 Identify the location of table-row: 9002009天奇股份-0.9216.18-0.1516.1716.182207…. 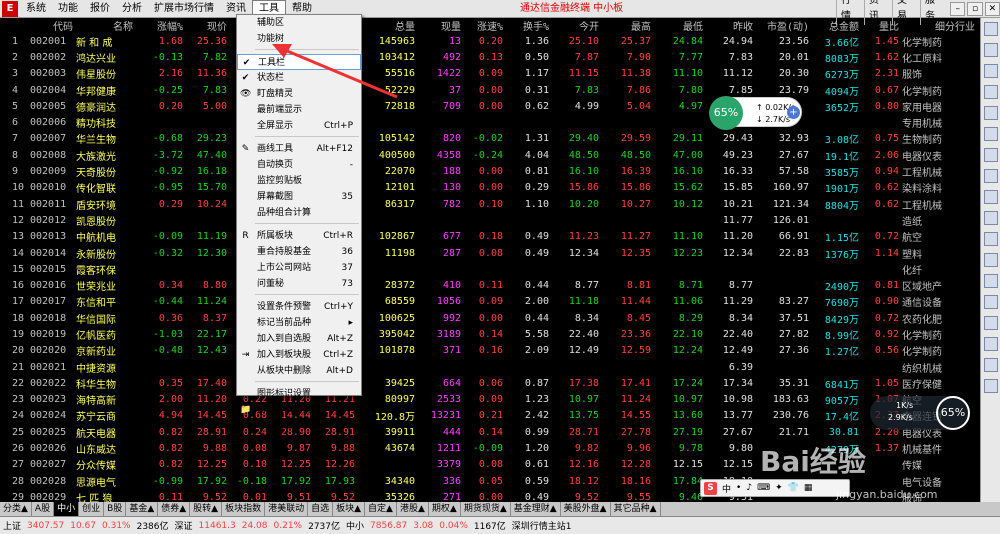
(489, 171).